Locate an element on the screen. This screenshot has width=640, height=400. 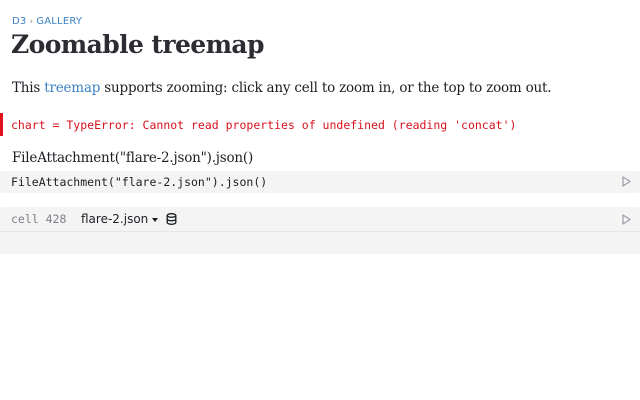
file-select-dropdown: flare-2.json is located at coordinates (120, 219).